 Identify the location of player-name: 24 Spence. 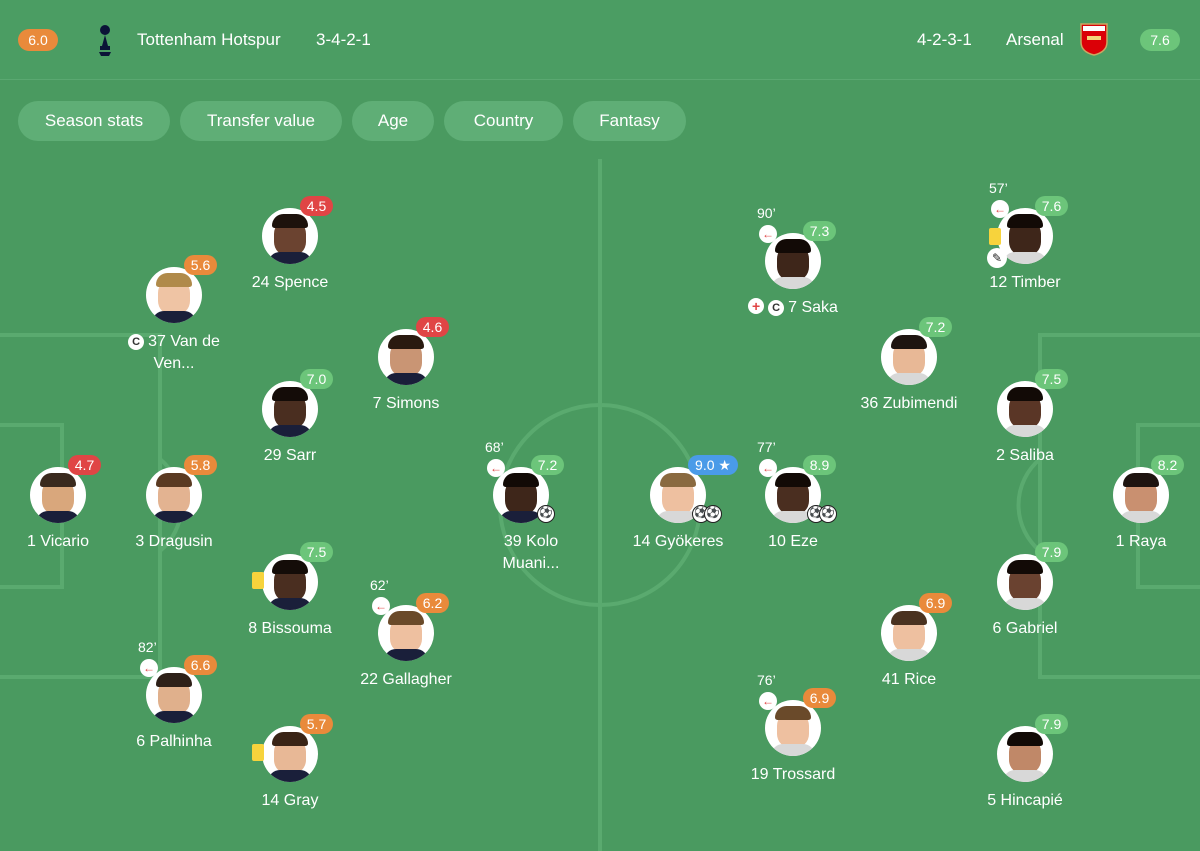
(290, 282).